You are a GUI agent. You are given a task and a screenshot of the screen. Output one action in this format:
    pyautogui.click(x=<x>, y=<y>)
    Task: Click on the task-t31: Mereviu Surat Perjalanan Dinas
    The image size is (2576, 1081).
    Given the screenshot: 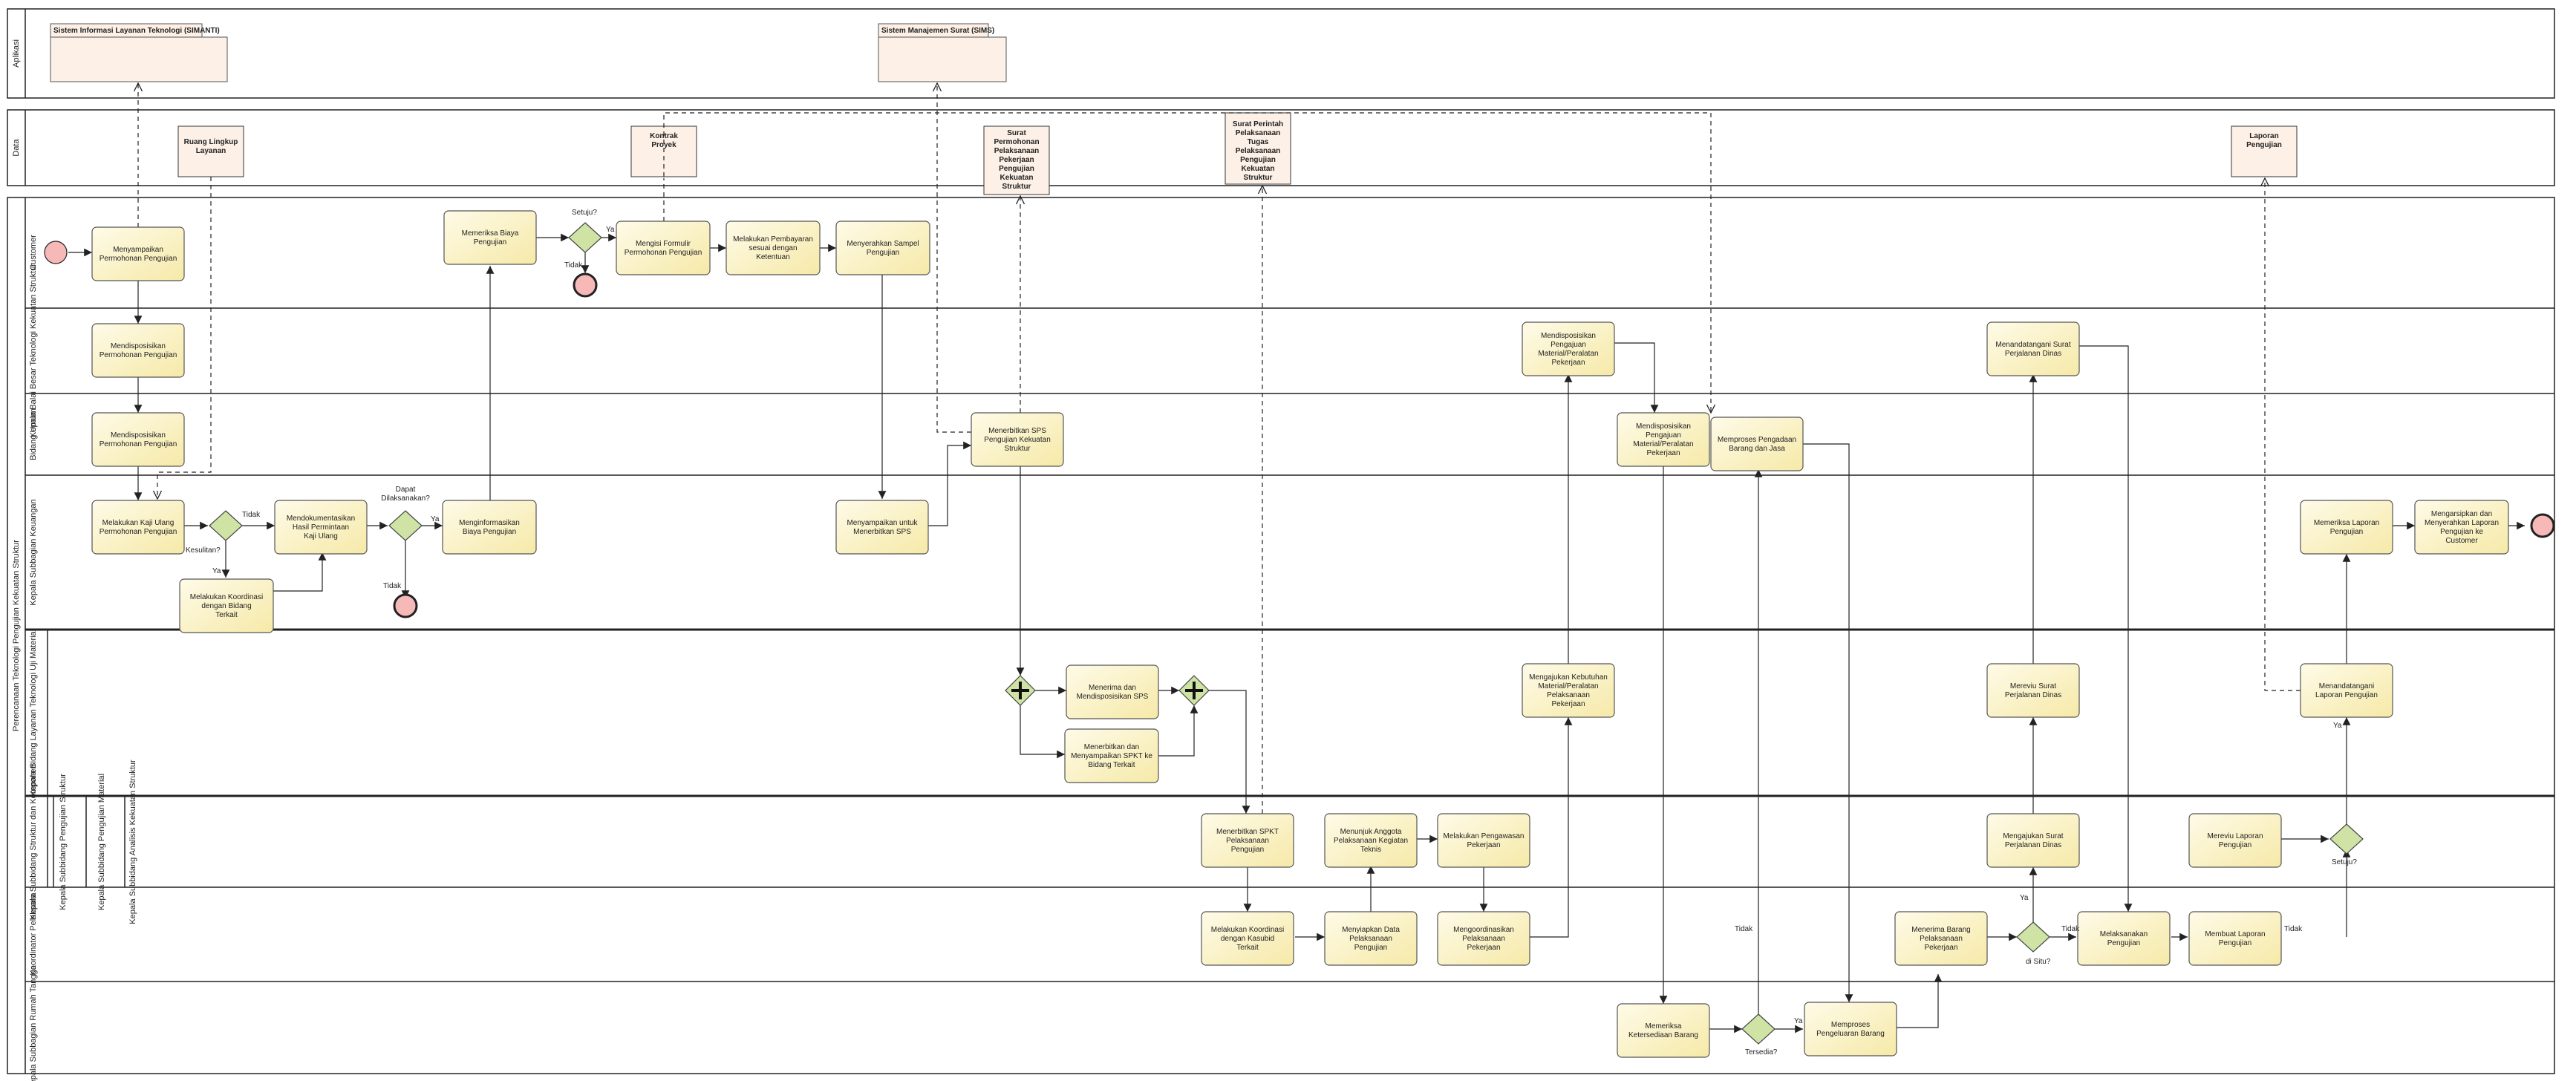 What is the action you would take?
    pyautogui.click(x=2033, y=691)
    